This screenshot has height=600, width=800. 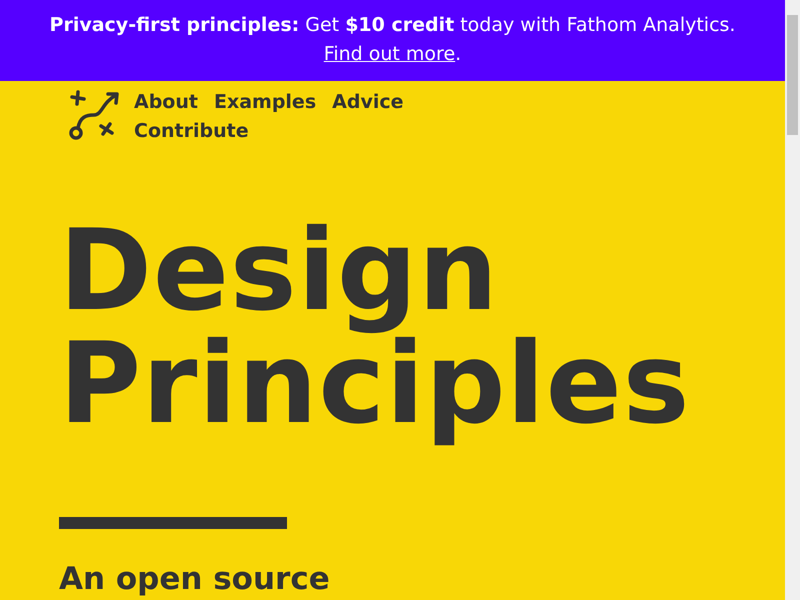 What do you see at coordinates (265, 102) in the screenshot?
I see `nav-link: Examples` at bounding box center [265, 102].